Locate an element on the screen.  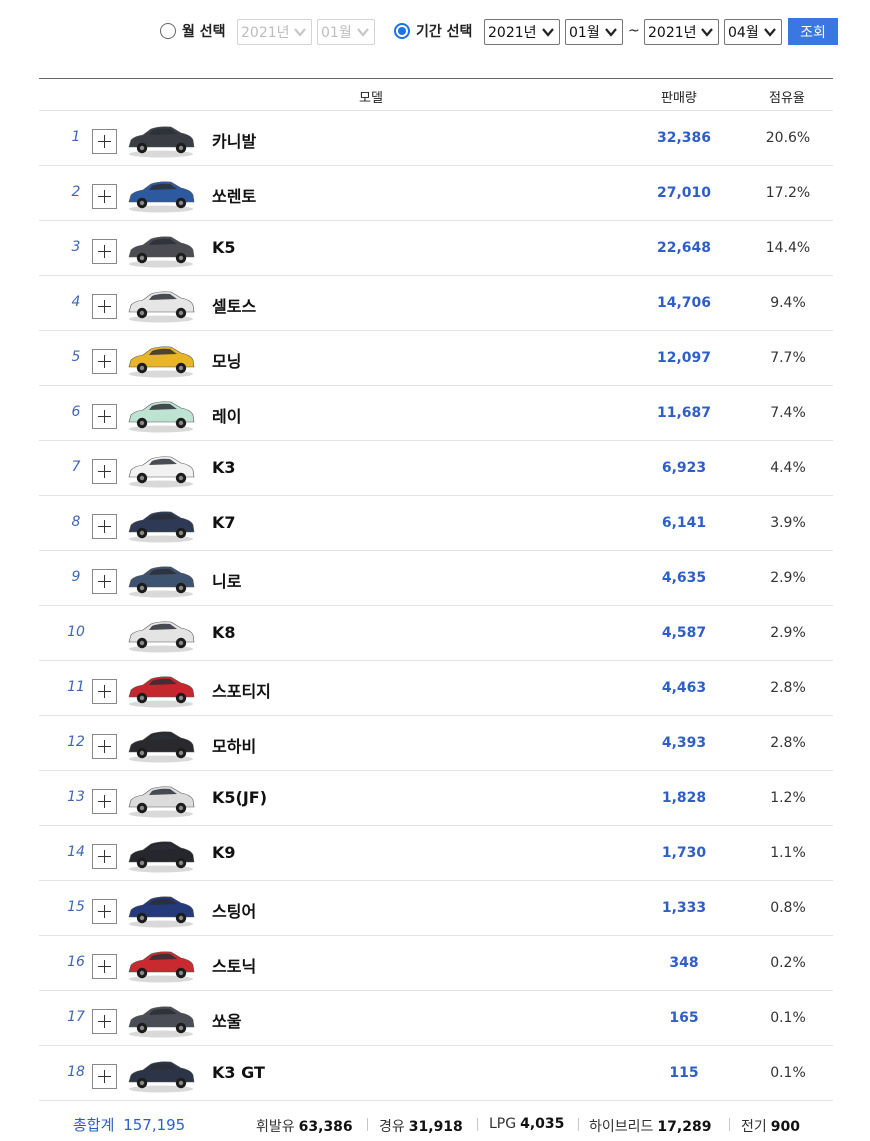
fuel-label: 휘발유 is located at coordinates (275, 1127).